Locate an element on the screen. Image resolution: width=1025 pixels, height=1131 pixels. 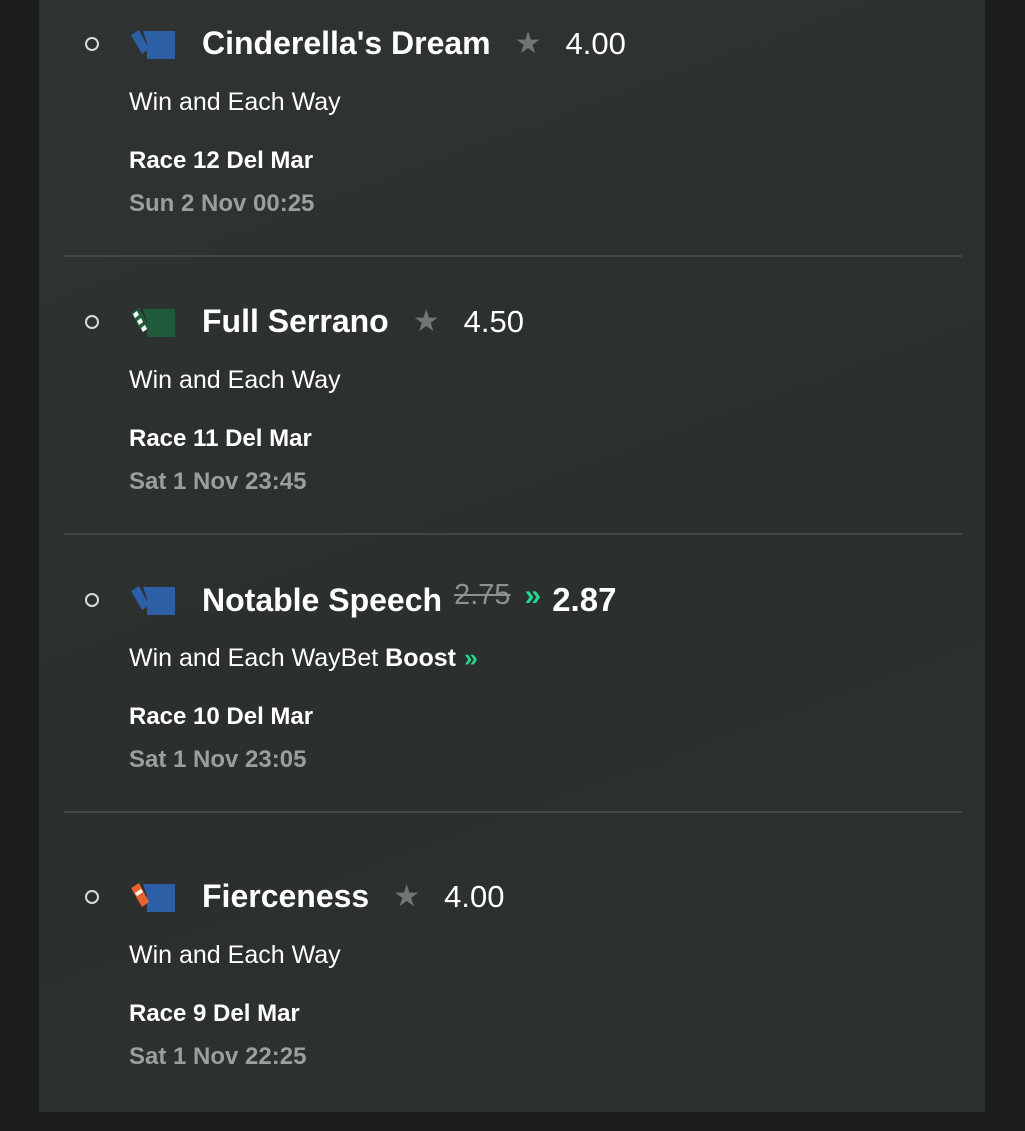
race-time: Sun 2 Nov 00:25 is located at coordinates (222, 203).